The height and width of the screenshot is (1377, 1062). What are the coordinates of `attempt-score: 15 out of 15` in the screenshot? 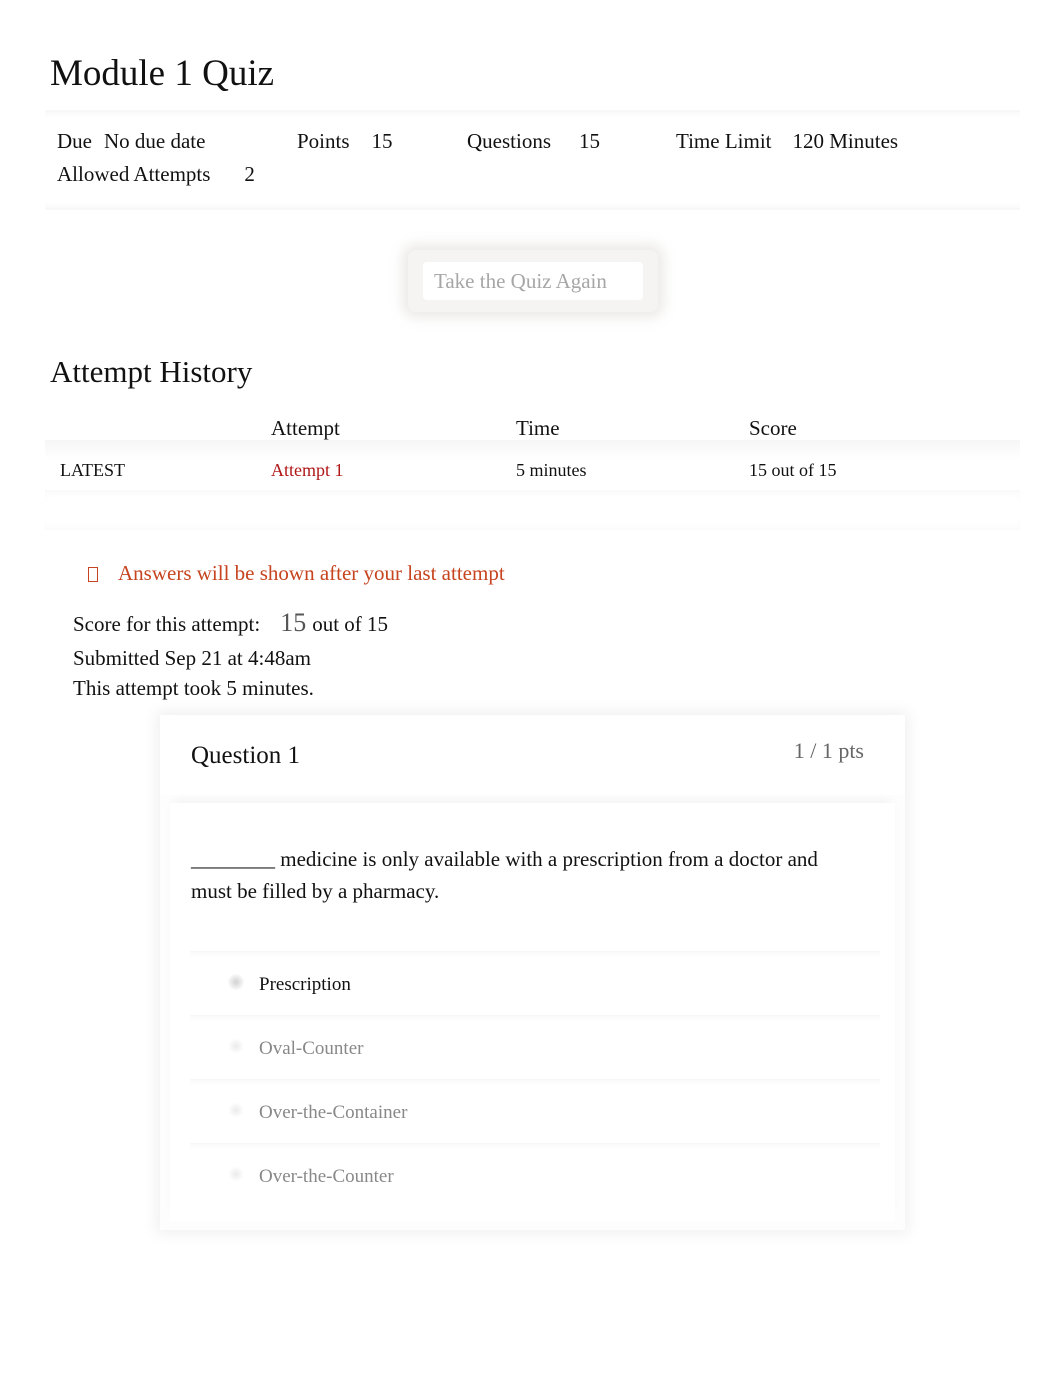 It's located at (793, 470).